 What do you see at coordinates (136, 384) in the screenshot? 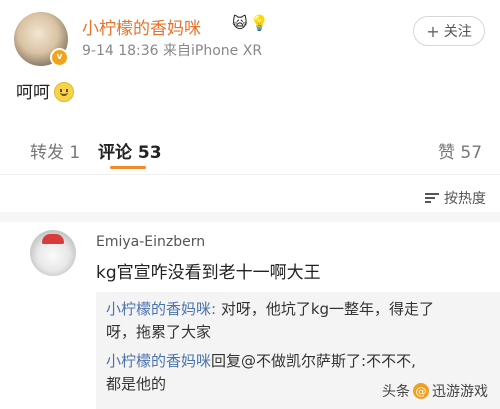
I see `reply-text-continued: 都是他的` at bounding box center [136, 384].